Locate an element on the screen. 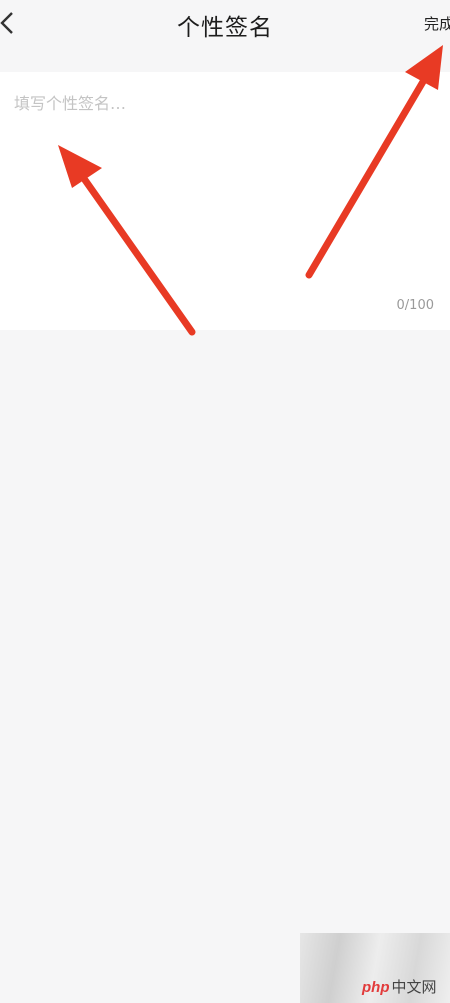  nav-bar: 个性签名 完成 is located at coordinates (225, 25).